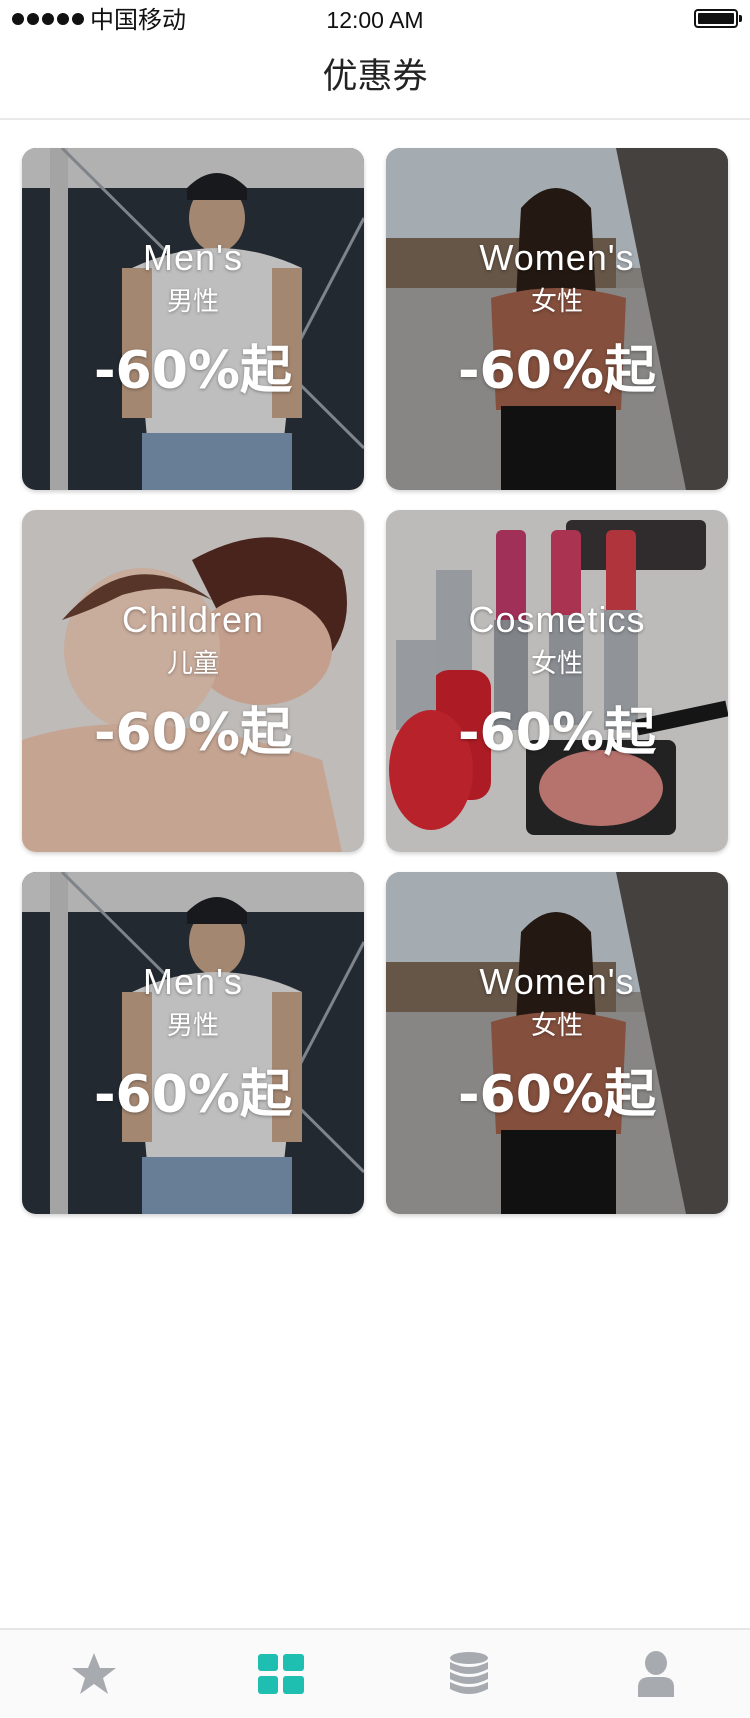 The width and height of the screenshot is (750, 1718). I want to click on coupon-title: Cosmetics, so click(557, 619).